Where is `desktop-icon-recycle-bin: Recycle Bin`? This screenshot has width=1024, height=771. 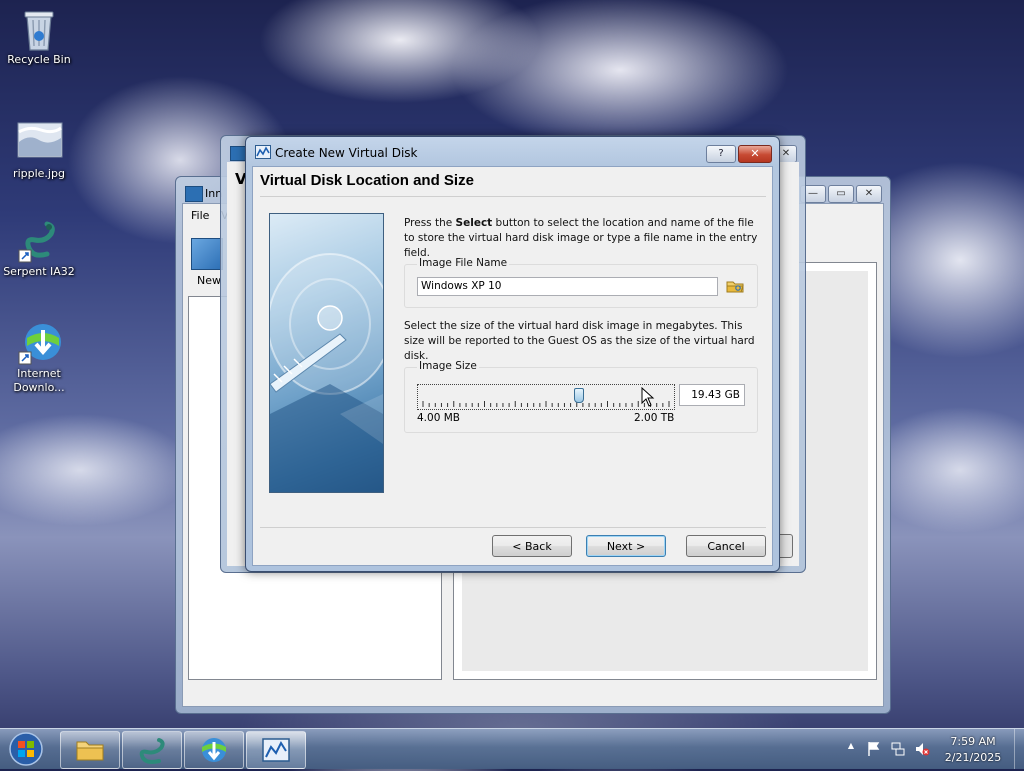
desktop-icon-recycle-bin: Recycle Bin is located at coordinates (39, 36).